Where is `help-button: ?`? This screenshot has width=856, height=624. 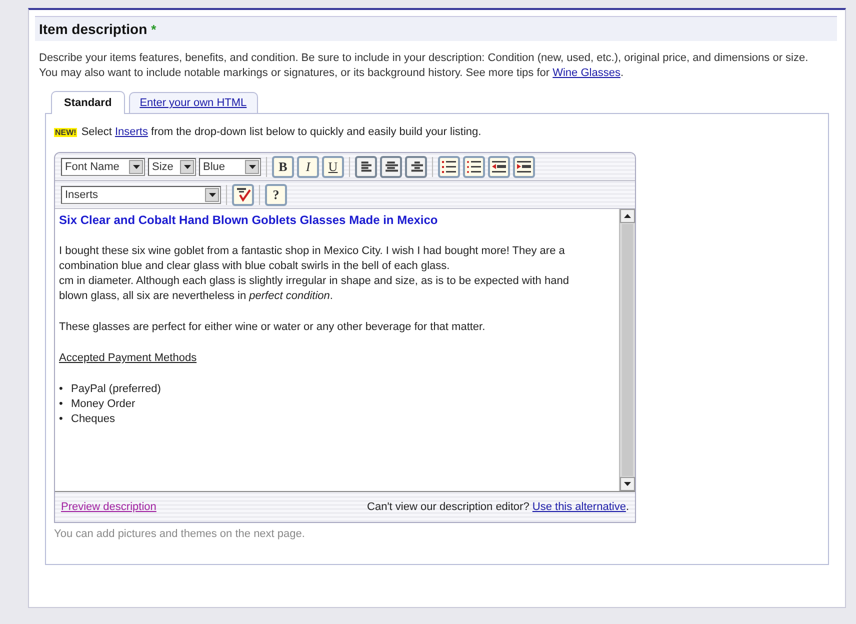
help-button: ? is located at coordinates (276, 195).